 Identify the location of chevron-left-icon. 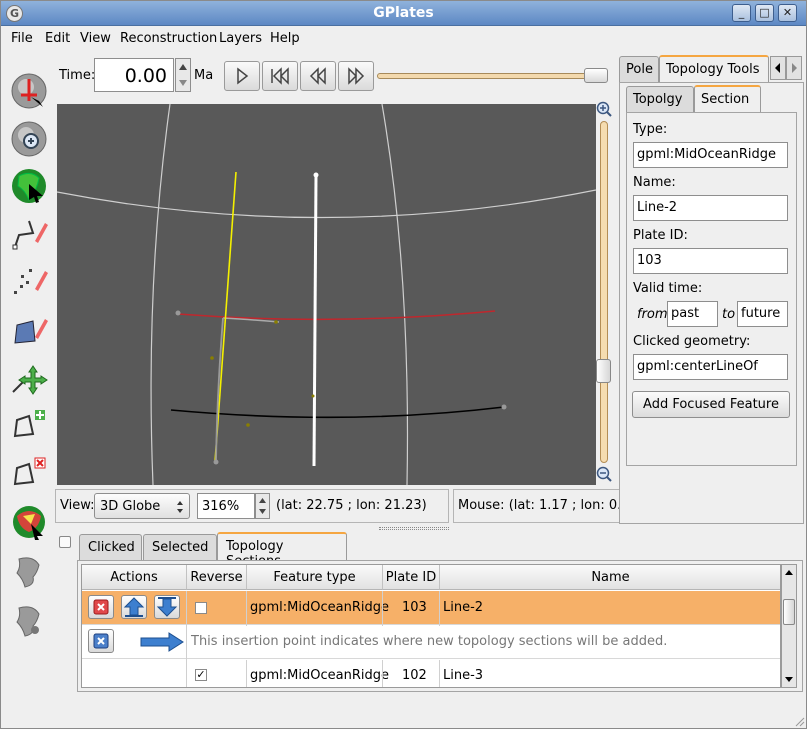
(777, 68).